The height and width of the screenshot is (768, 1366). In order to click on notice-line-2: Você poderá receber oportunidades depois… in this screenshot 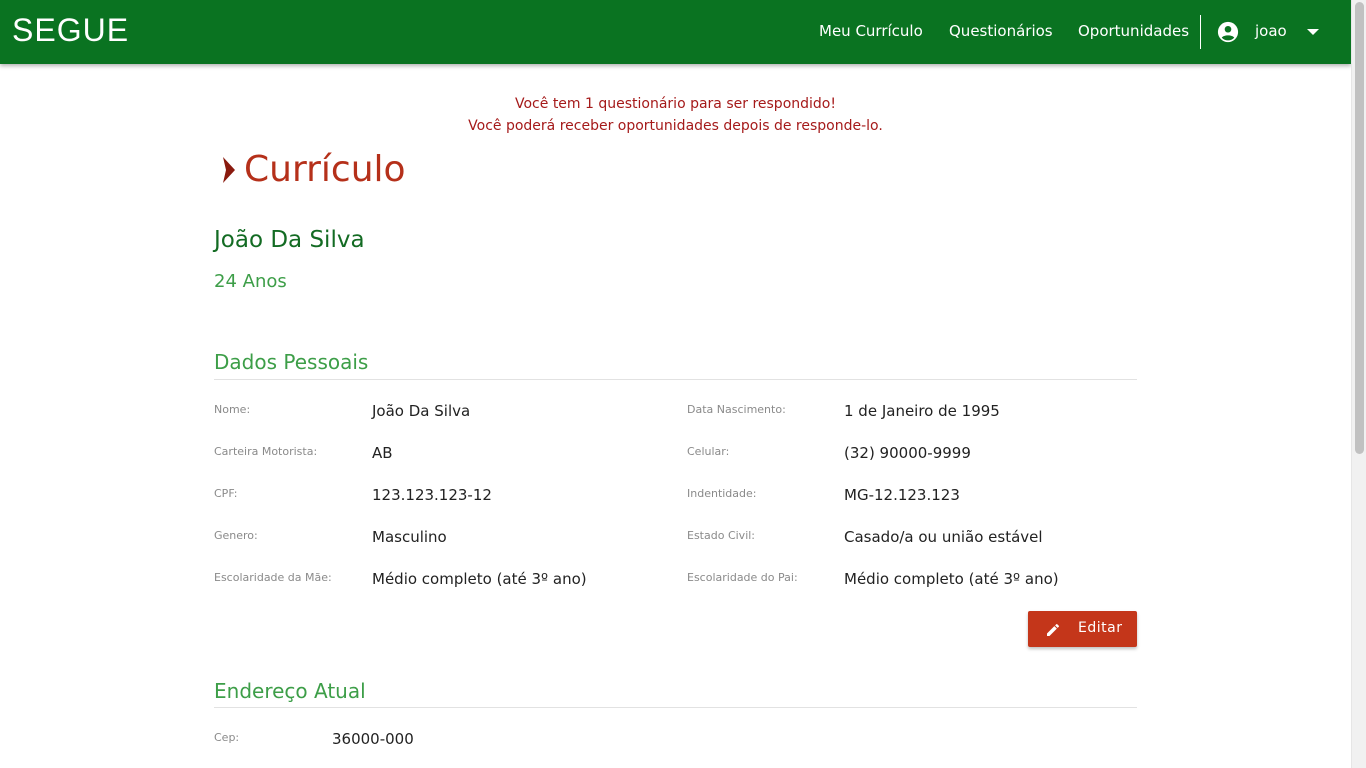, I will do `click(675, 126)`.